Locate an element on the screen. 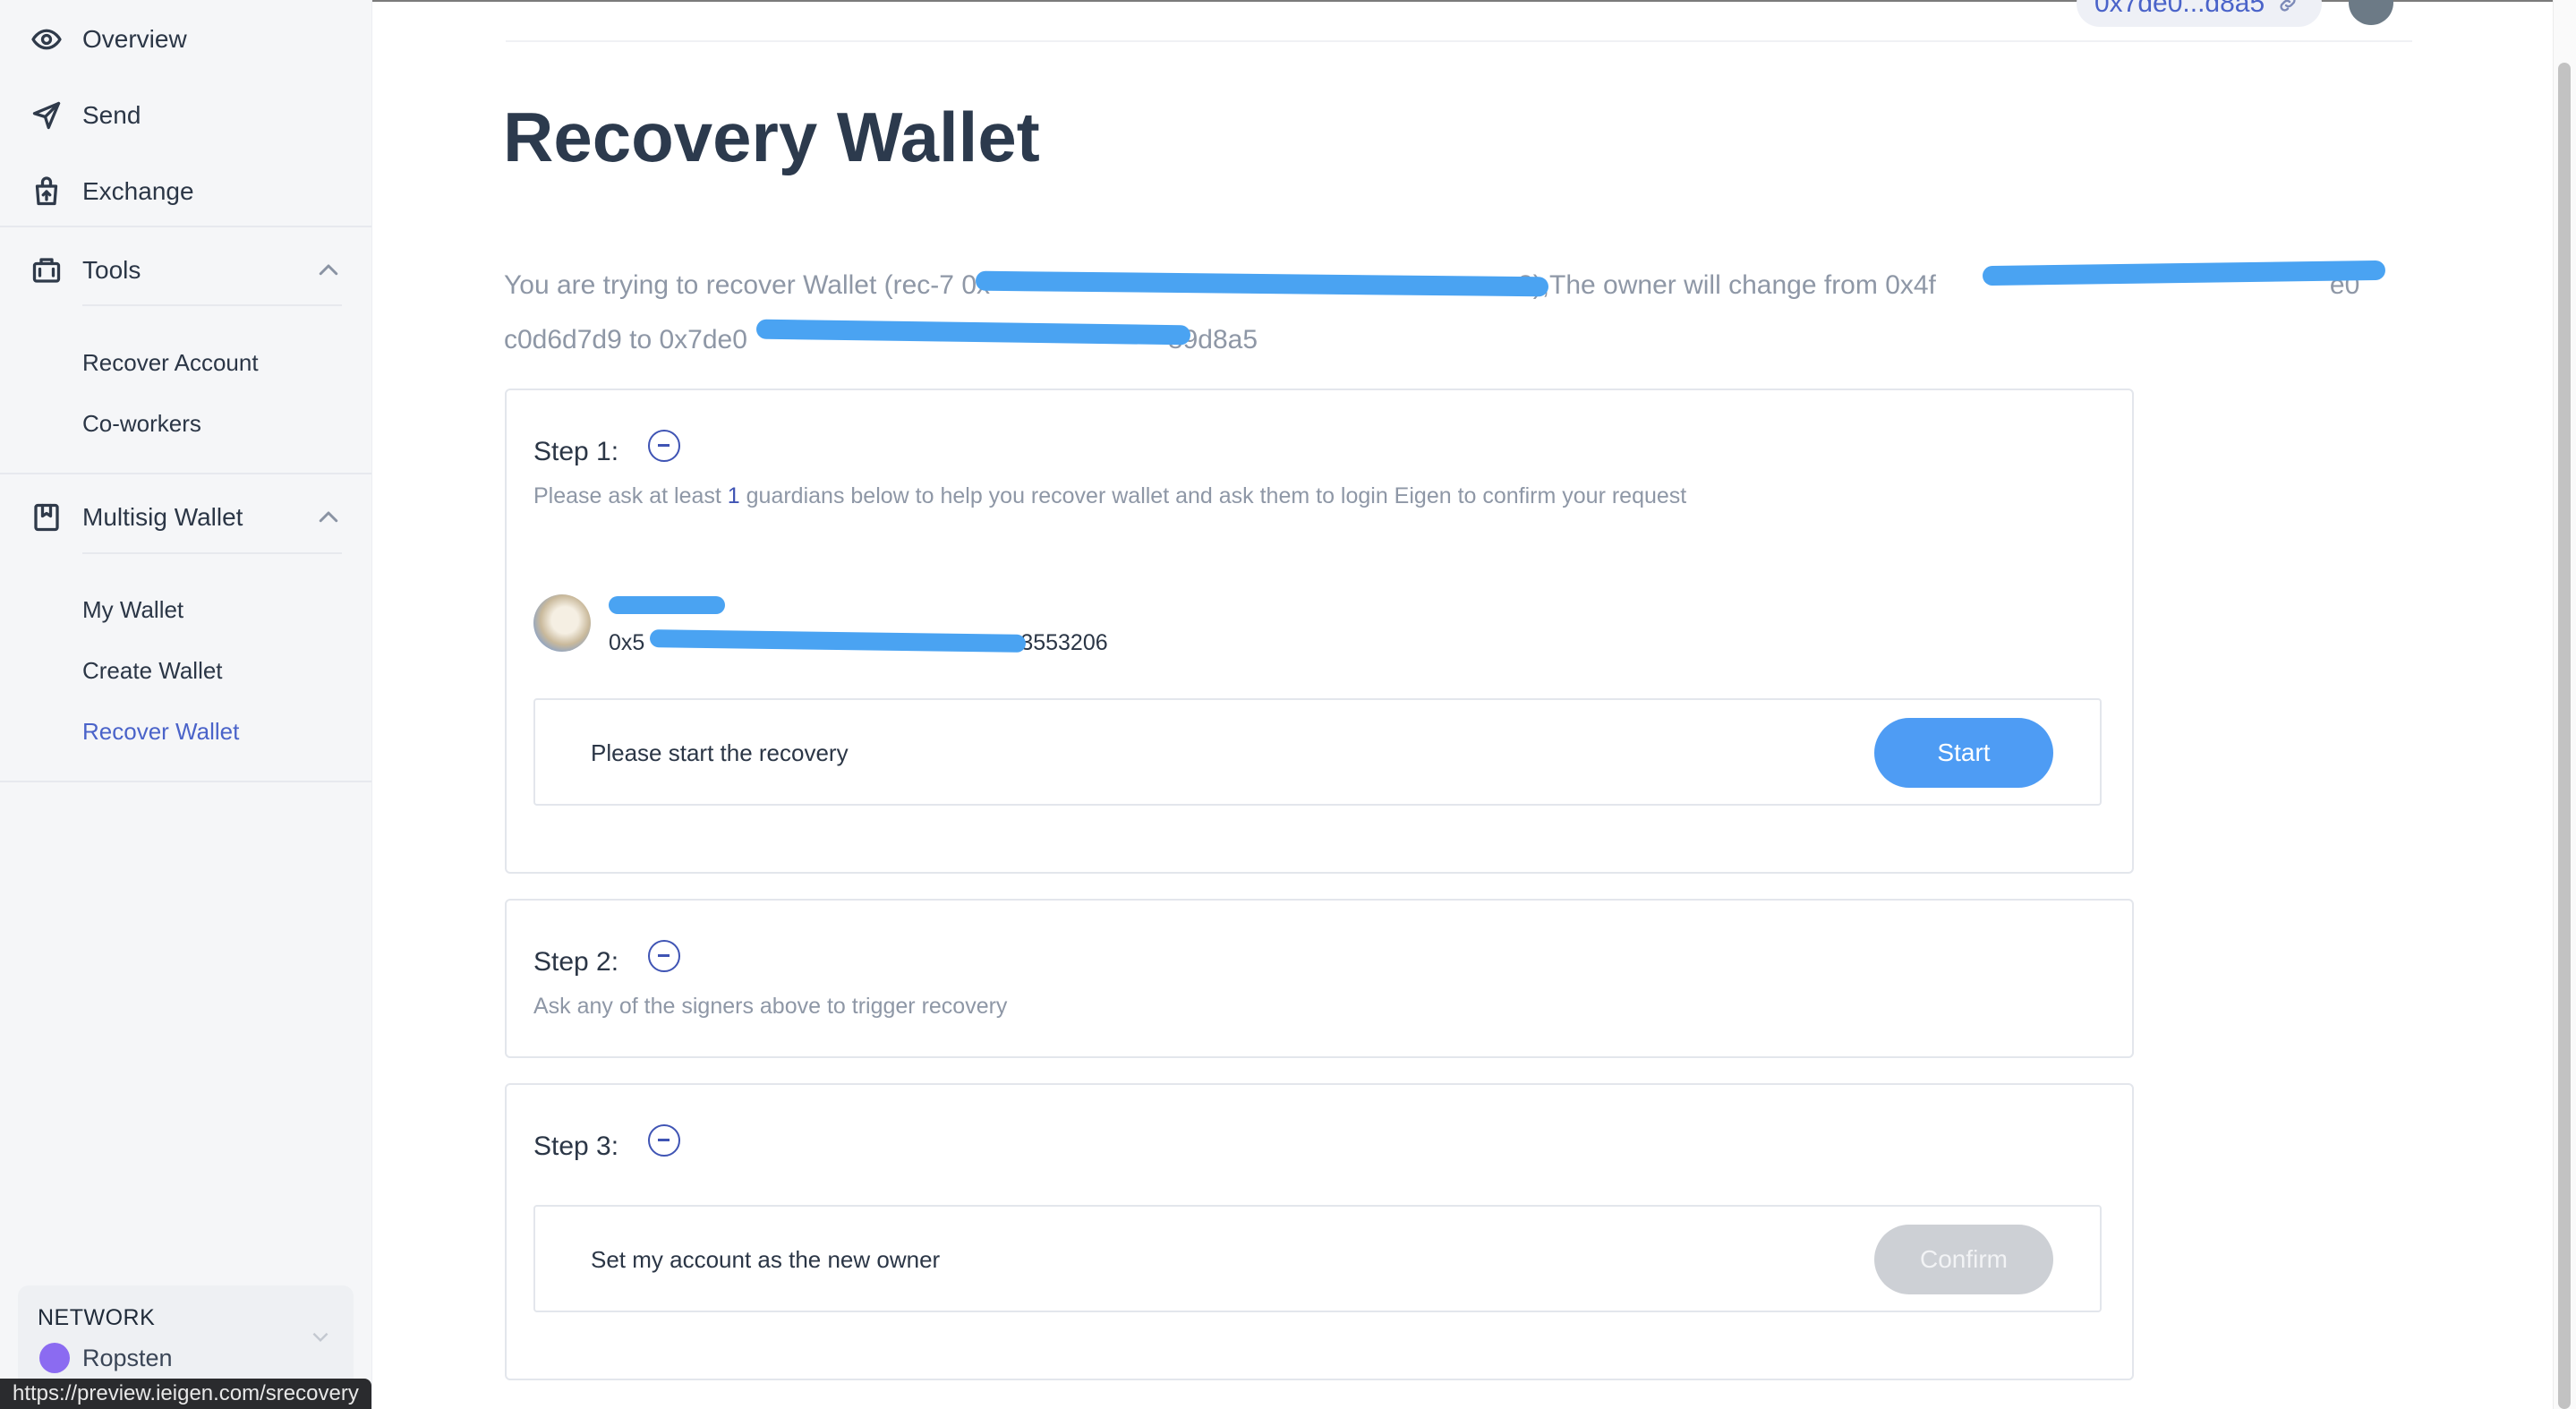  redaction-mark is located at coordinates (667, 605).